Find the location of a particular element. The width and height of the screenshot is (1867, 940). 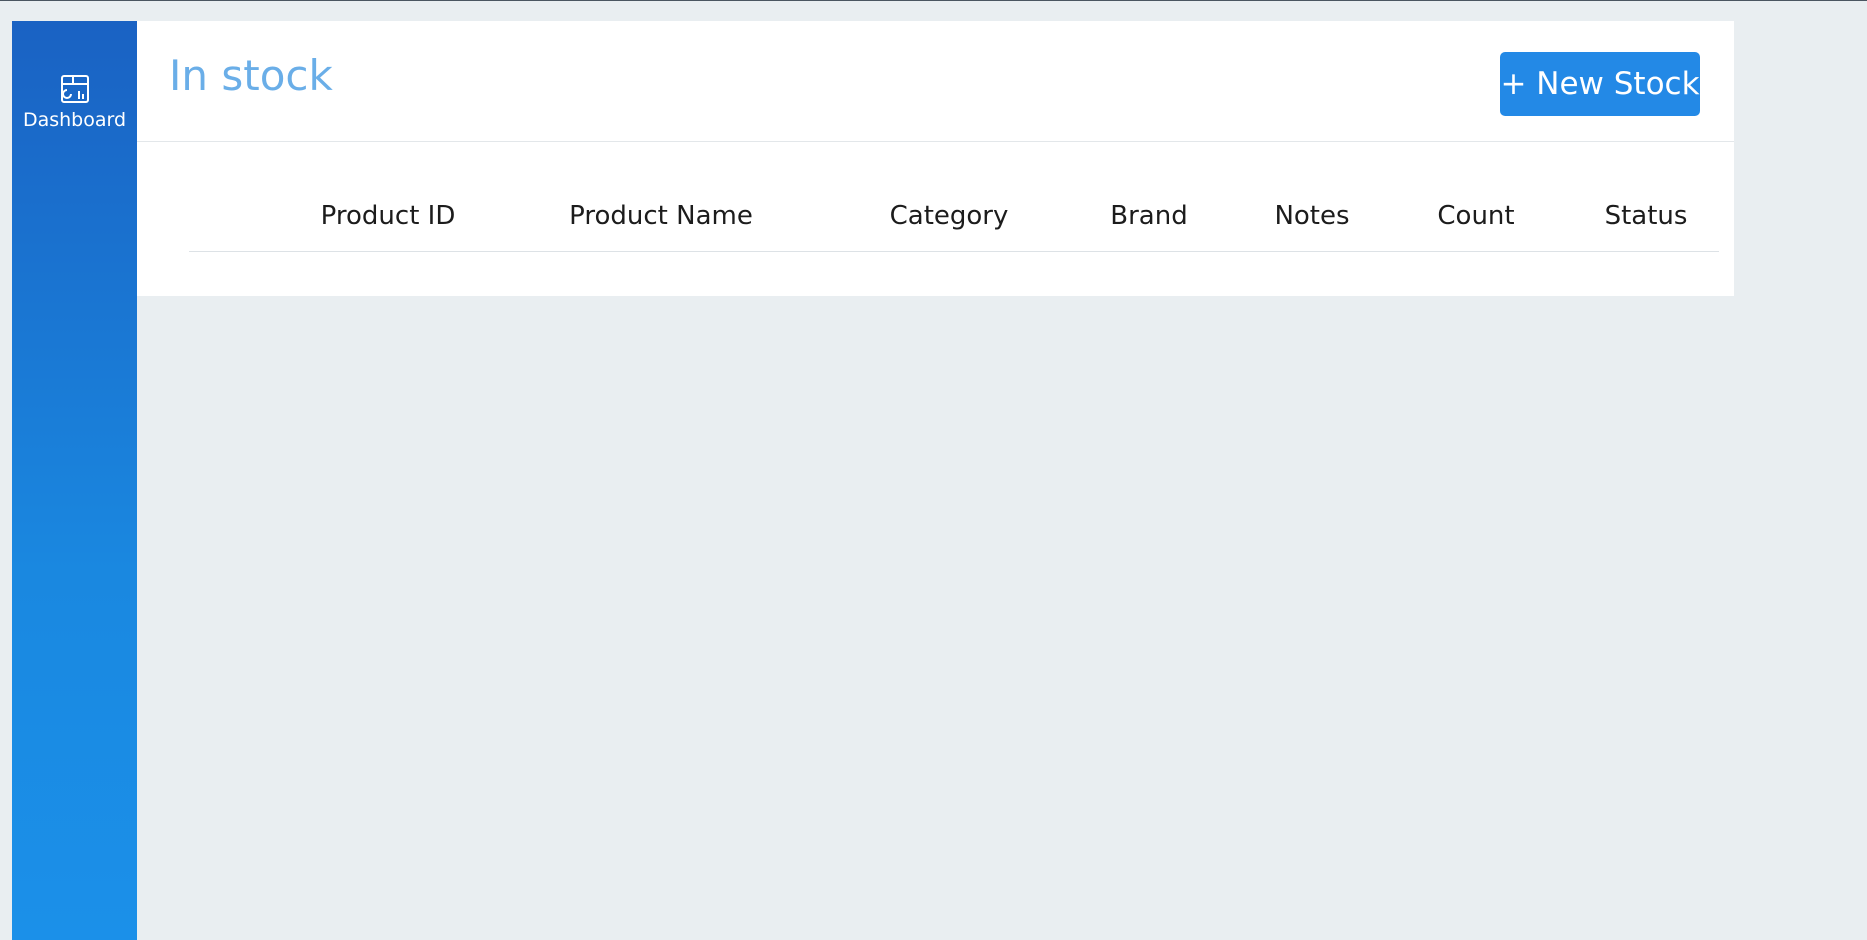

dashboard-chart-icon is located at coordinates (74, 89).